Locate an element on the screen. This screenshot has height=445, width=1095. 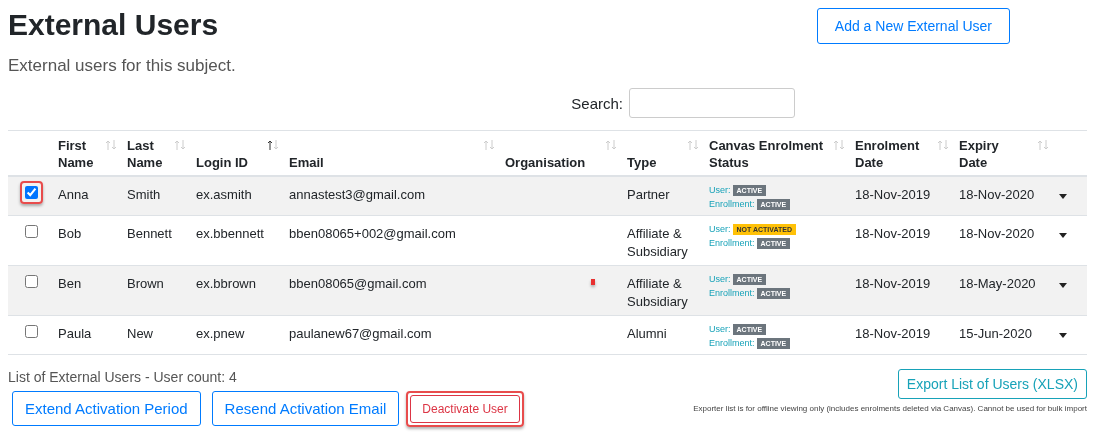
table-cell: ex.bbennett is located at coordinates (238, 240).